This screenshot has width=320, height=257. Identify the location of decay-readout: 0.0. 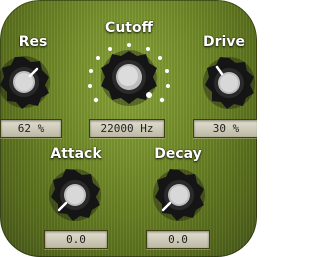
(178, 239).